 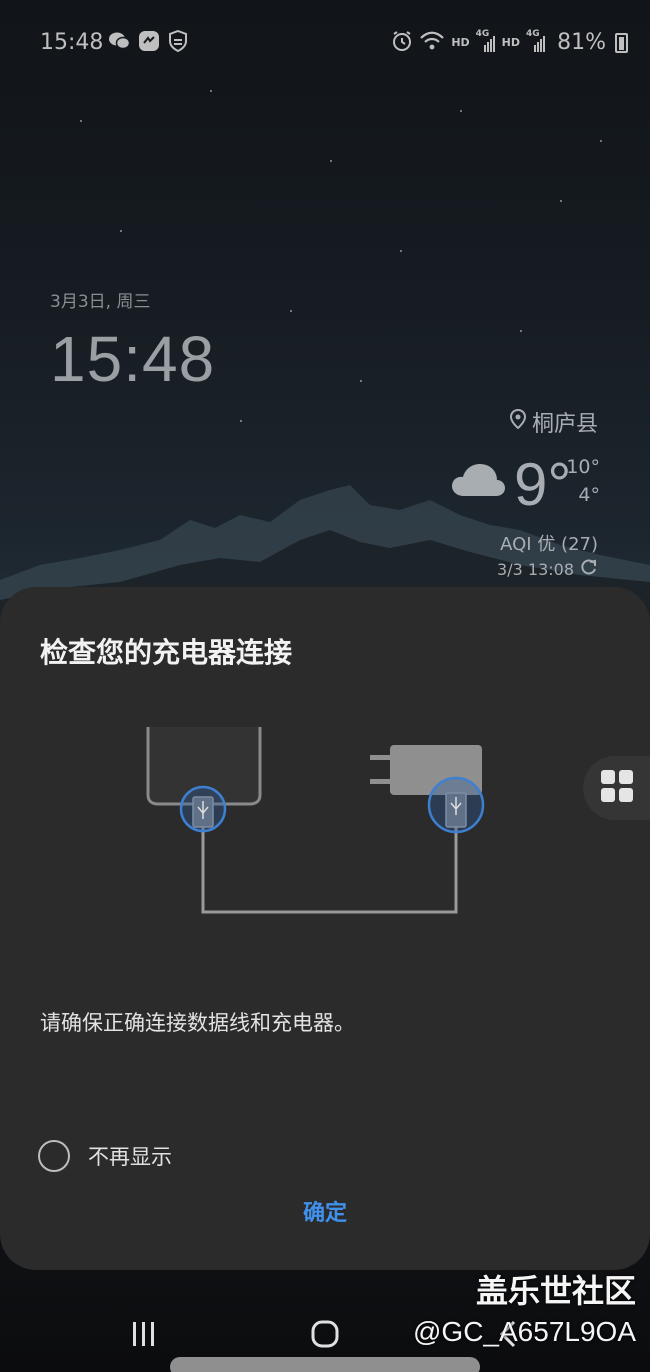 What do you see at coordinates (432, 42) in the screenshot?
I see `wifi-icon` at bounding box center [432, 42].